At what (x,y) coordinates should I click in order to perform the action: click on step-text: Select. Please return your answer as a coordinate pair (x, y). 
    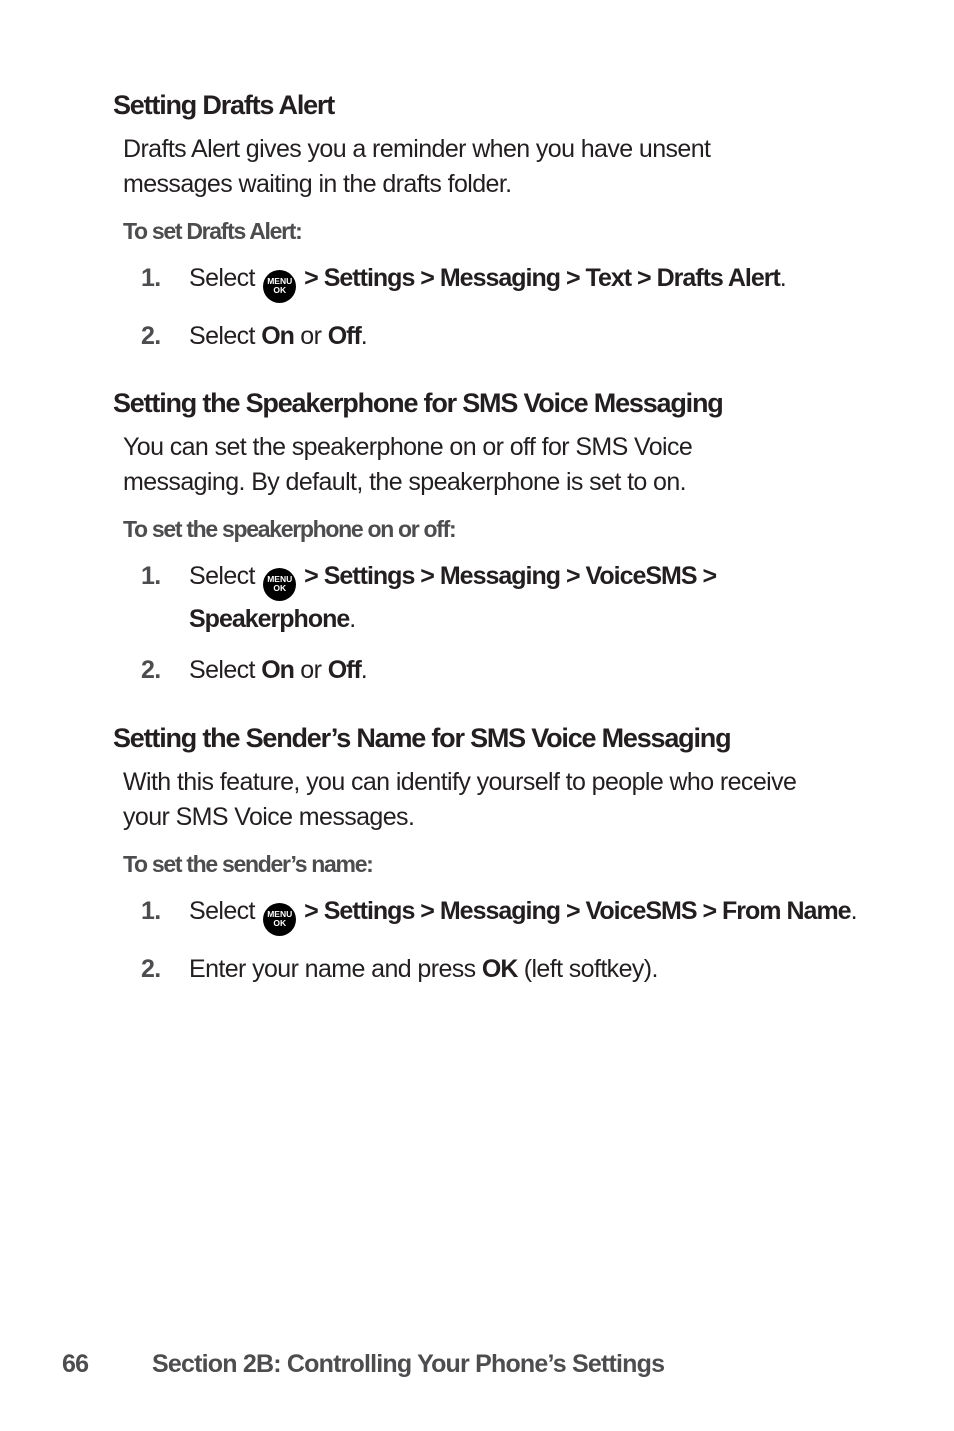
    Looking at the image, I should click on (225, 278).